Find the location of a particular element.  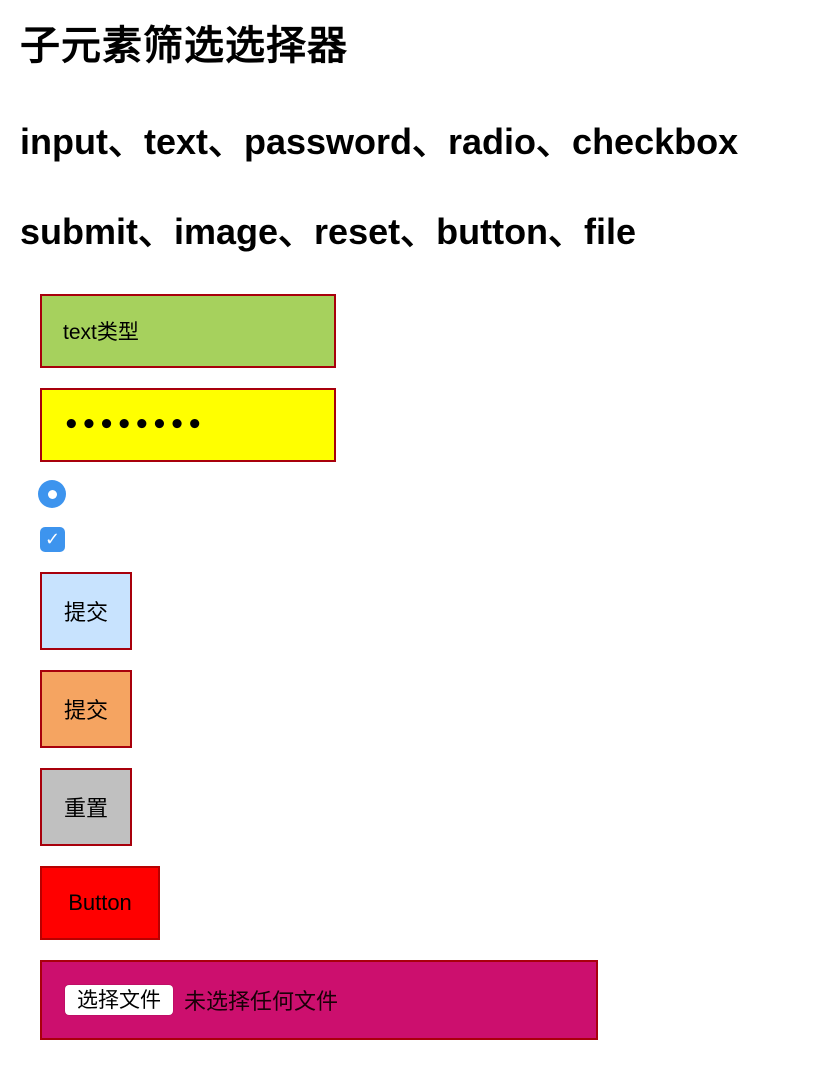

reset-button: 重置 is located at coordinates (86, 807).